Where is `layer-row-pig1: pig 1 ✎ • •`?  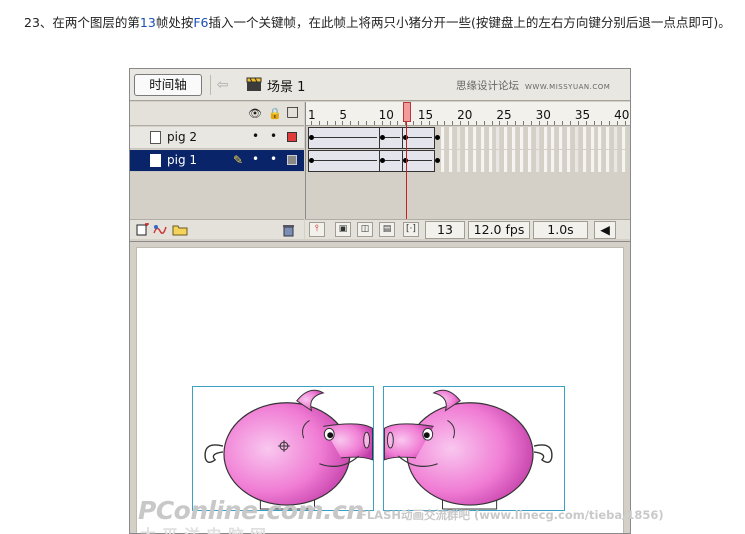
layer-row-pig1: pig 1 ✎ • • is located at coordinates (217, 161).